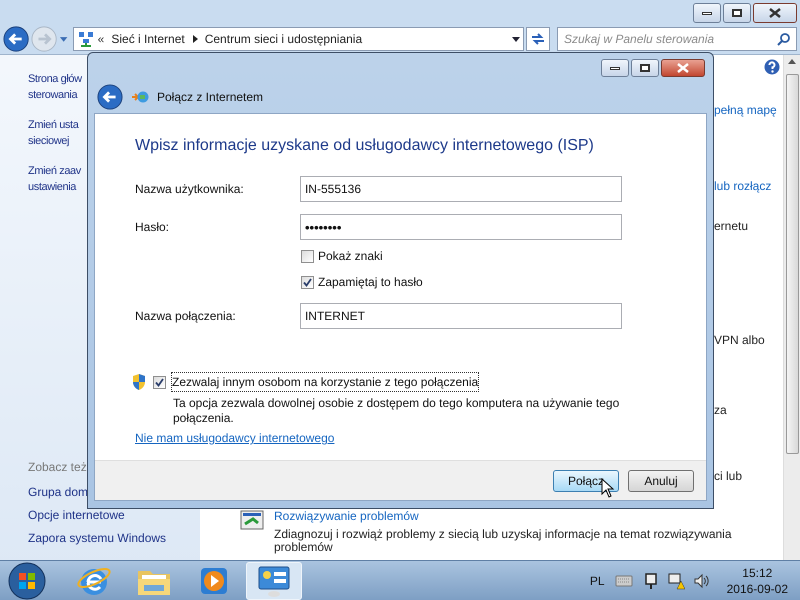 The image size is (800, 600). I want to click on refresh-button, so click(538, 39).